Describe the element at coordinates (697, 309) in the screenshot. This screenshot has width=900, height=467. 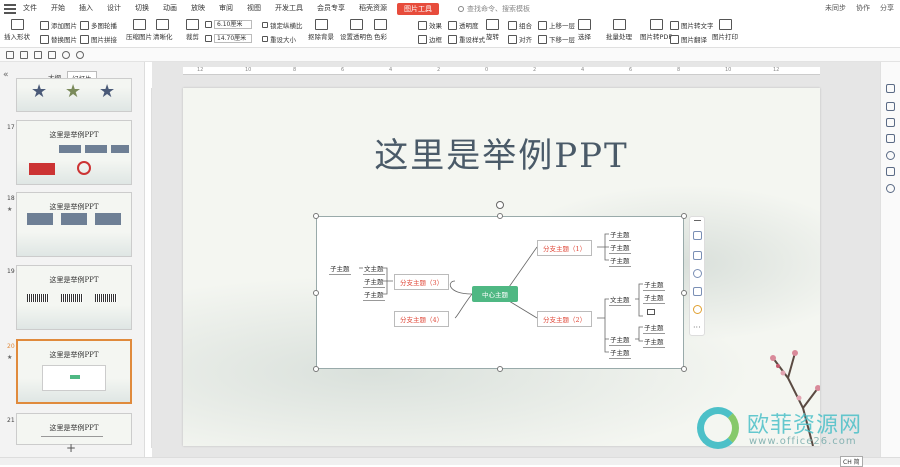
I see `idea-icon` at that location.